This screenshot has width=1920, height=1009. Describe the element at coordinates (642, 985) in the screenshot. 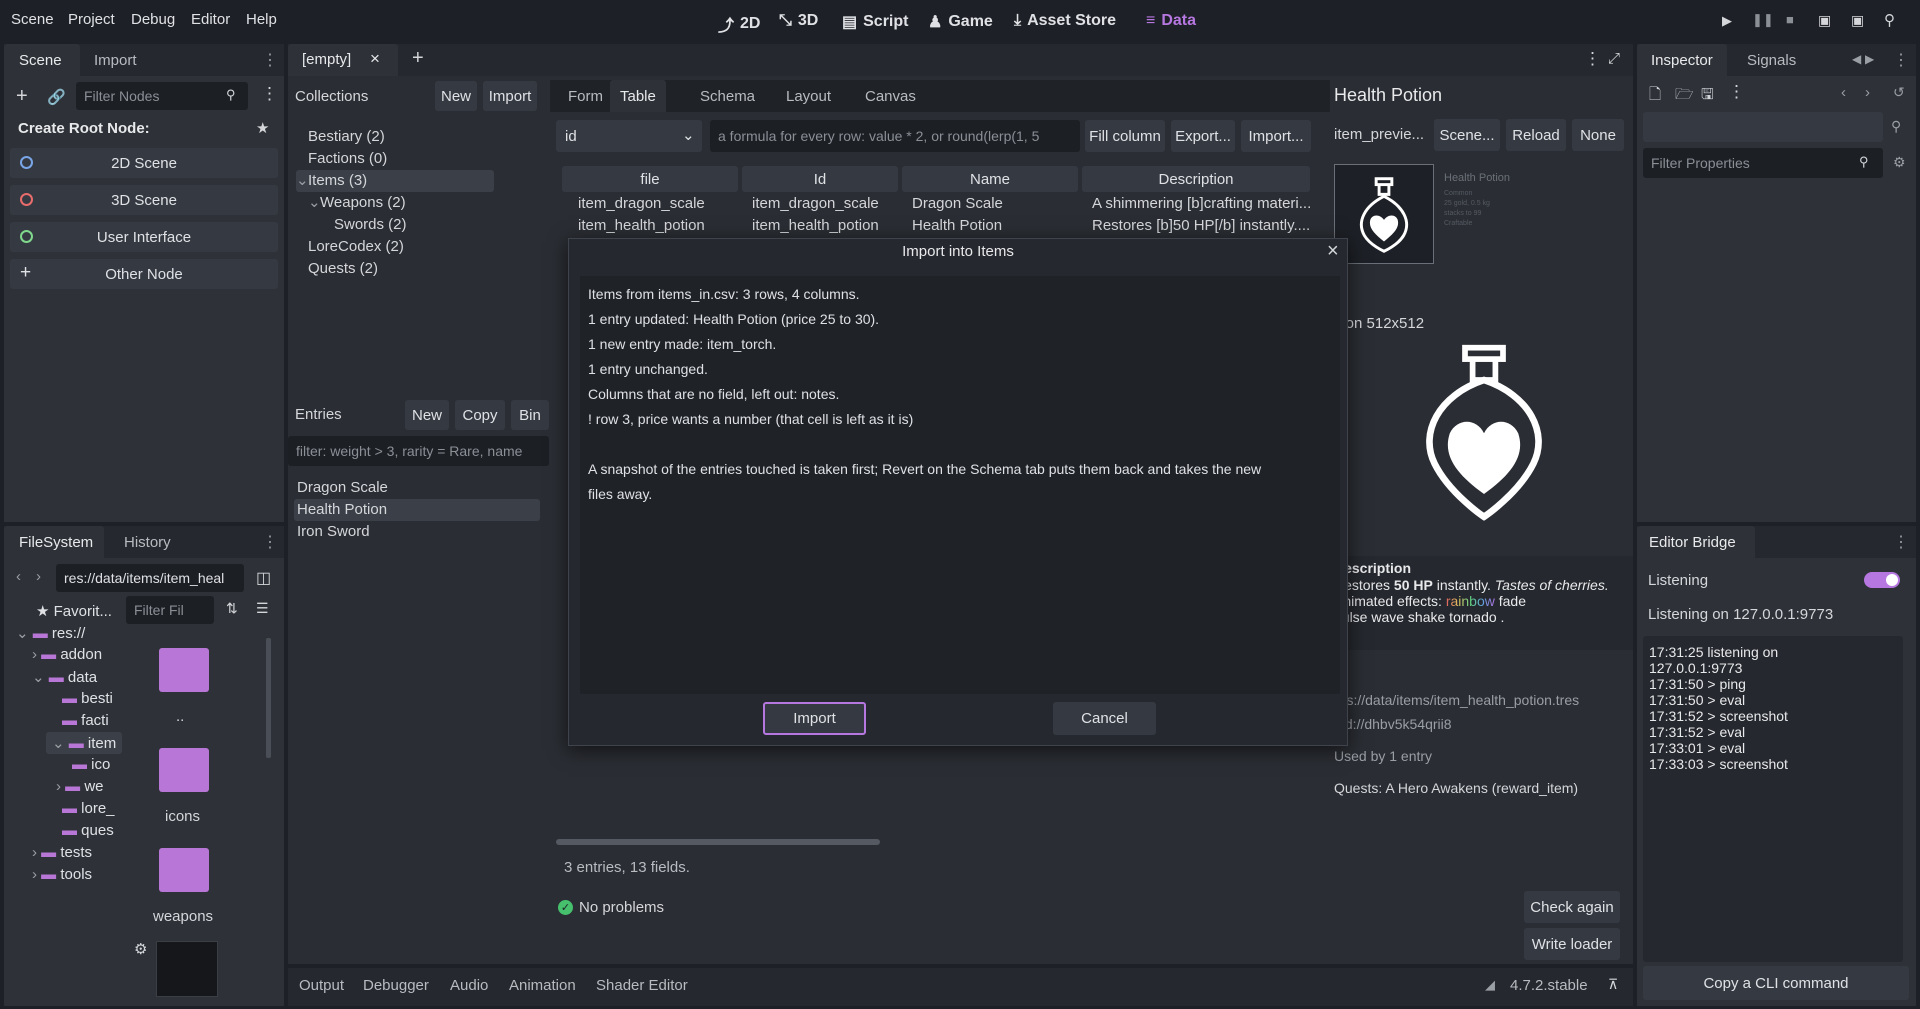

I see `tab-shader-editor: Shader Editor` at that location.